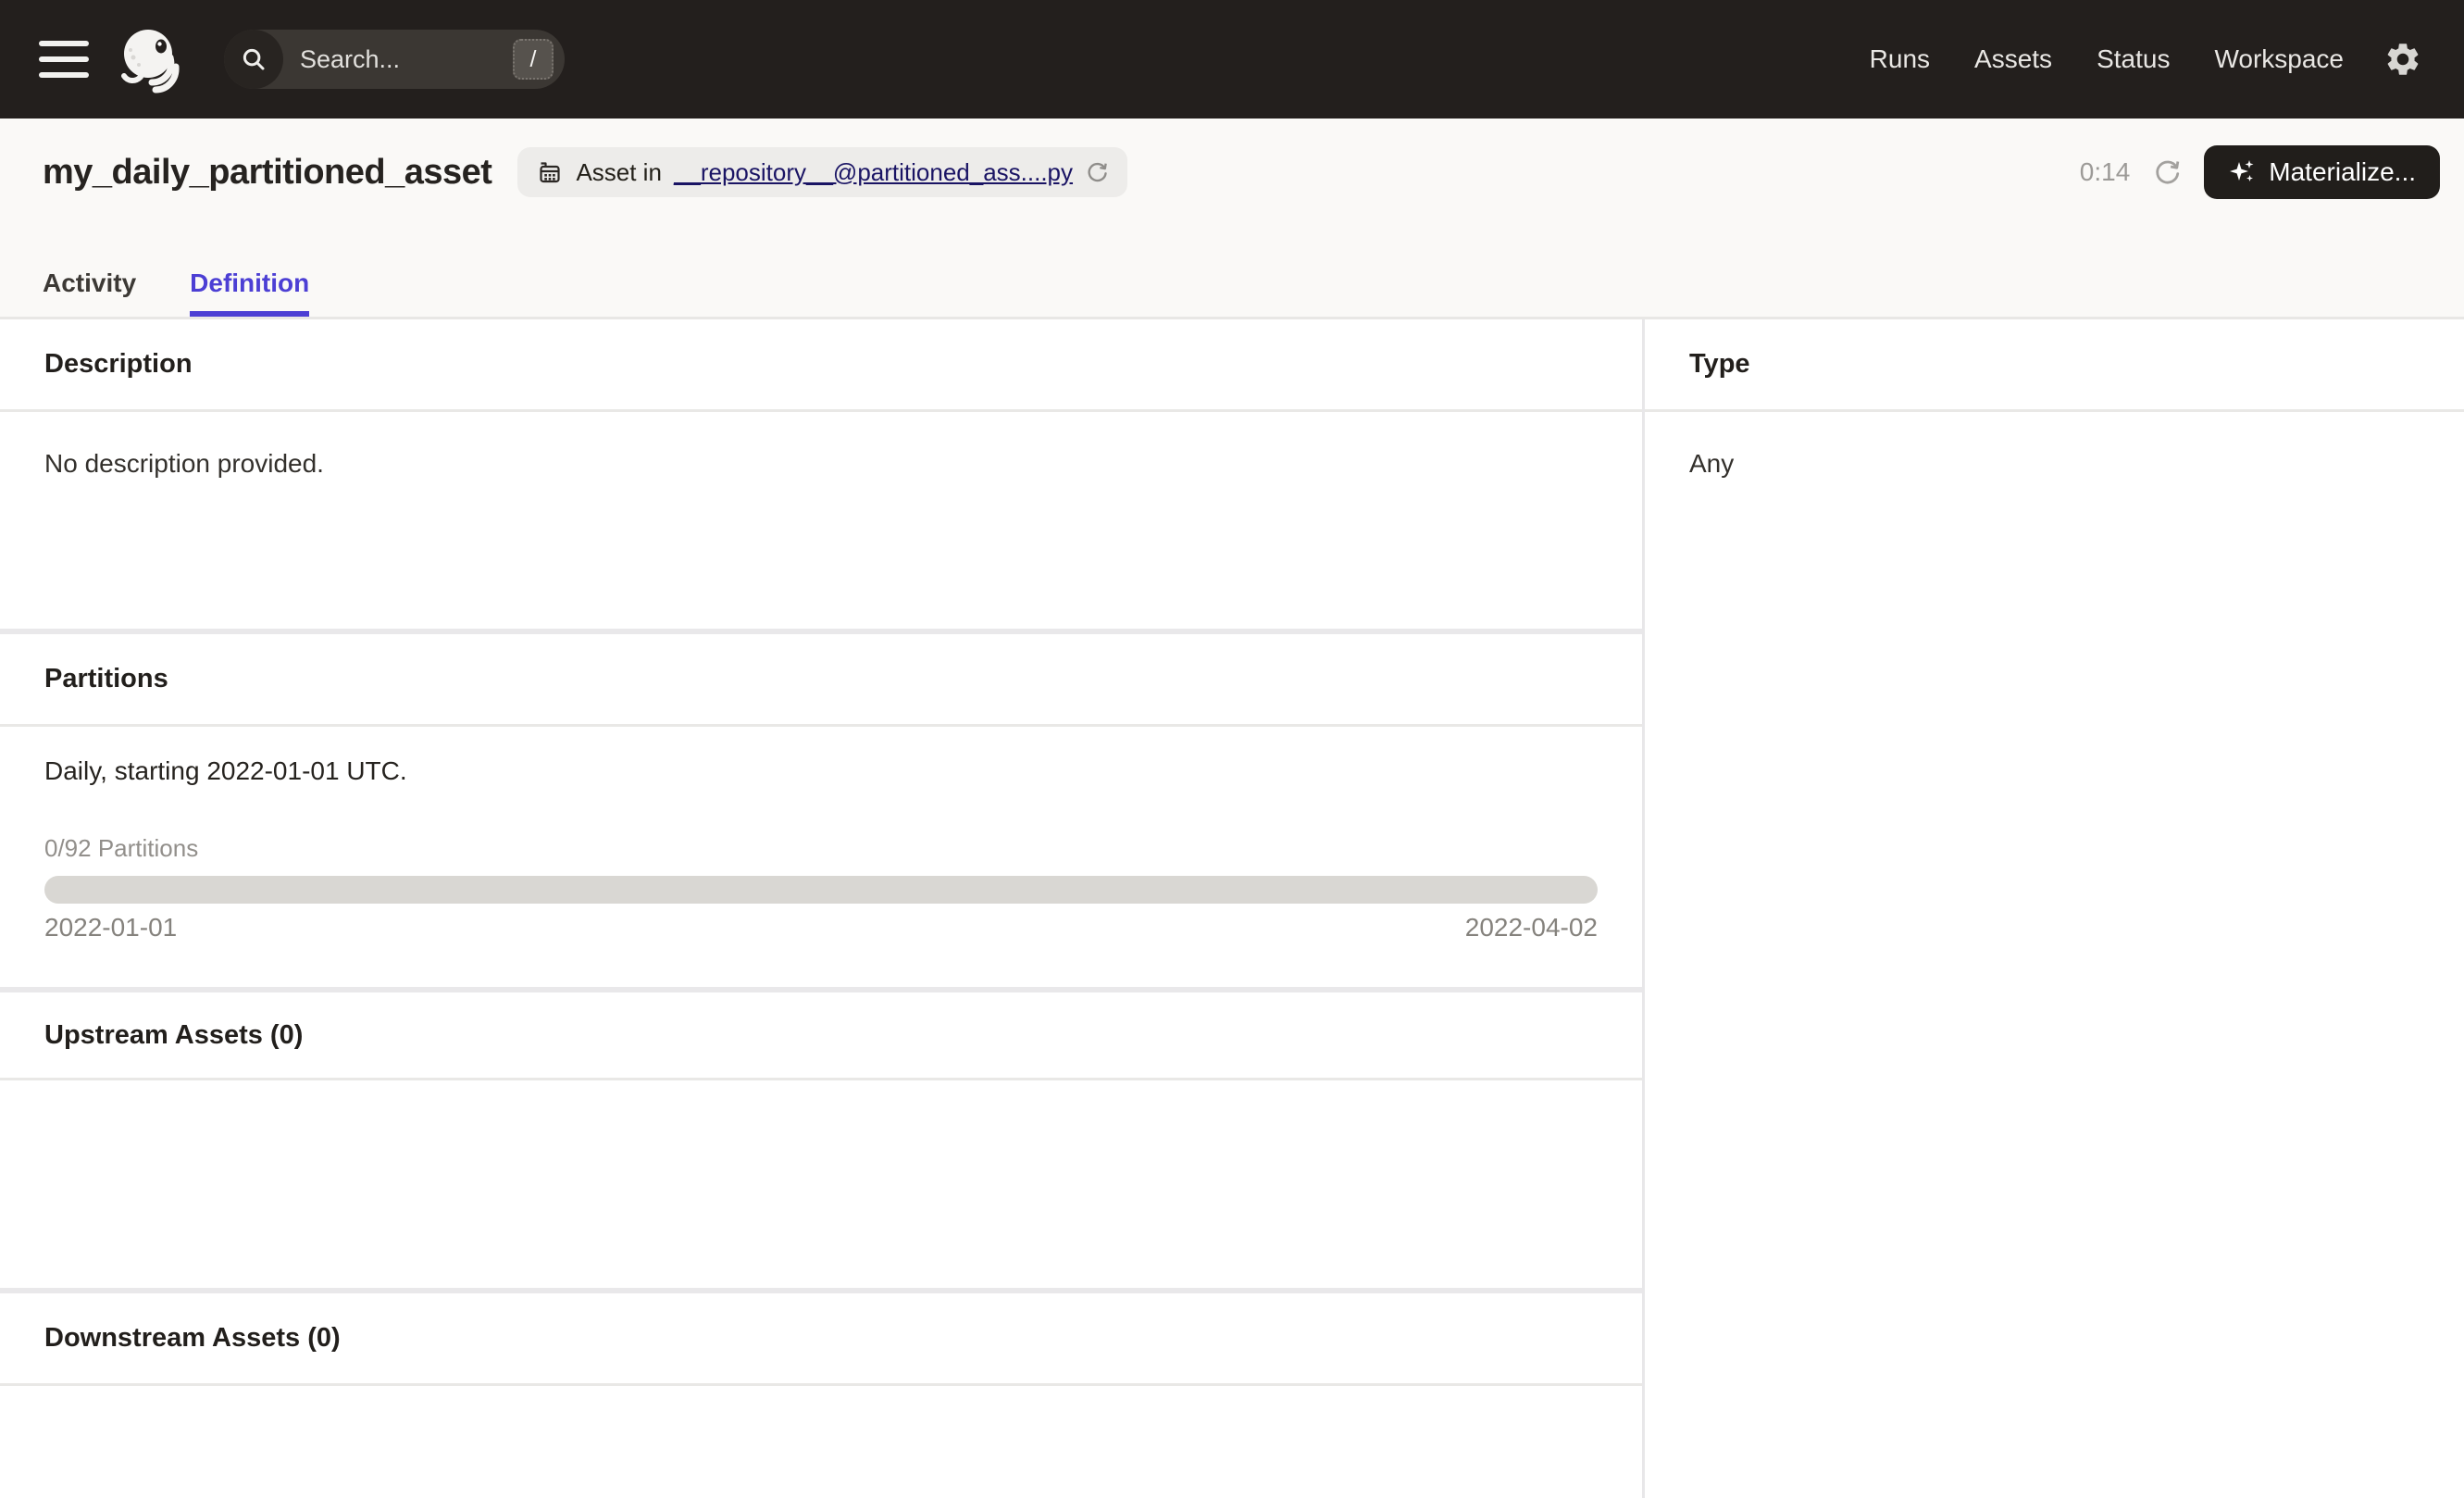  I want to click on tab-definition: Definition, so click(250, 293).